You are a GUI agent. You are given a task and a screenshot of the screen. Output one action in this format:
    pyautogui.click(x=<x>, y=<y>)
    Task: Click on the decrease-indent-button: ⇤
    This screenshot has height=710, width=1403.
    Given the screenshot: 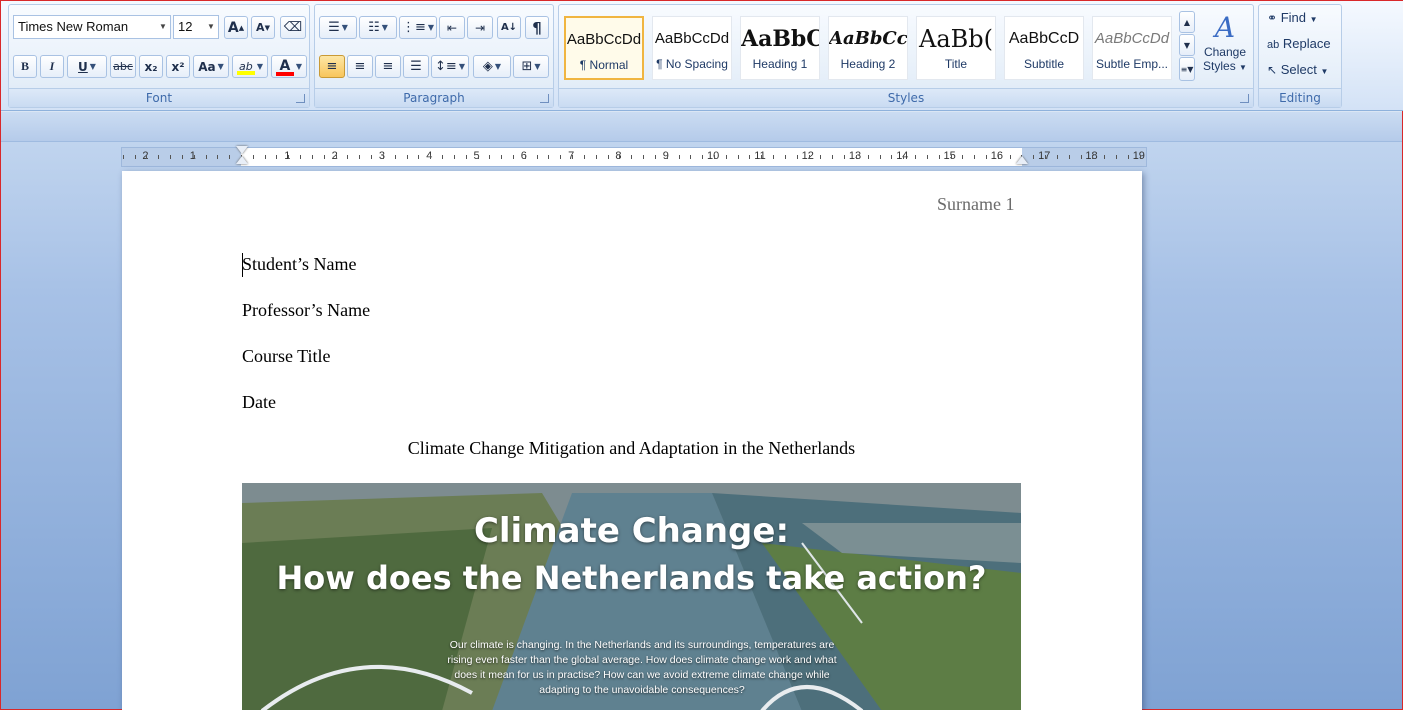 What is the action you would take?
    pyautogui.click(x=452, y=27)
    